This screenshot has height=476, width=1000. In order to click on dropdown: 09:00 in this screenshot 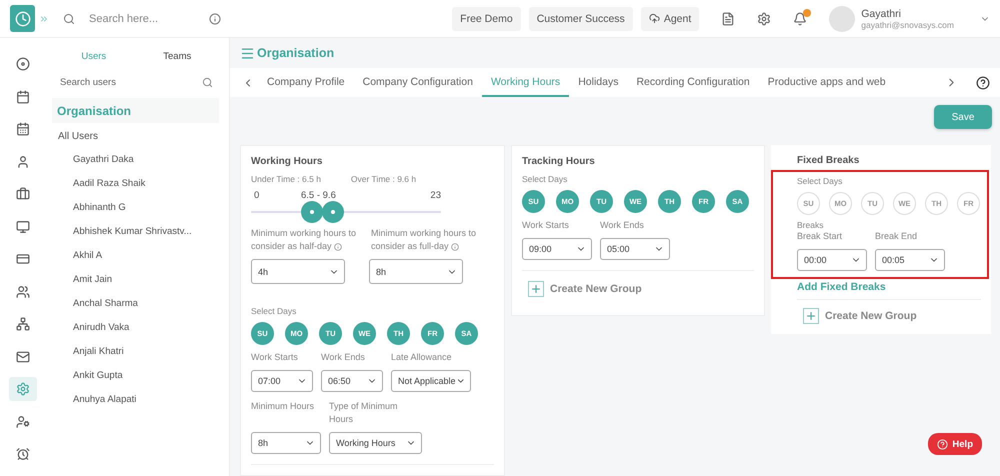, I will do `click(557, 249)`.